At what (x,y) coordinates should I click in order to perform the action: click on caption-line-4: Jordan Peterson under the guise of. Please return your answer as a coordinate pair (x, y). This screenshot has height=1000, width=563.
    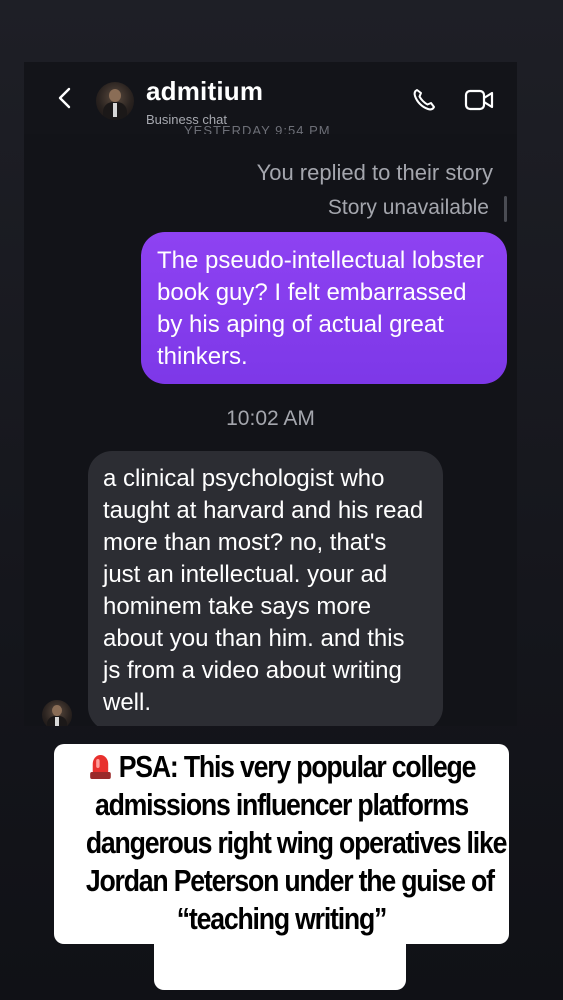
    Looking at the image, I should click on (290, 880).